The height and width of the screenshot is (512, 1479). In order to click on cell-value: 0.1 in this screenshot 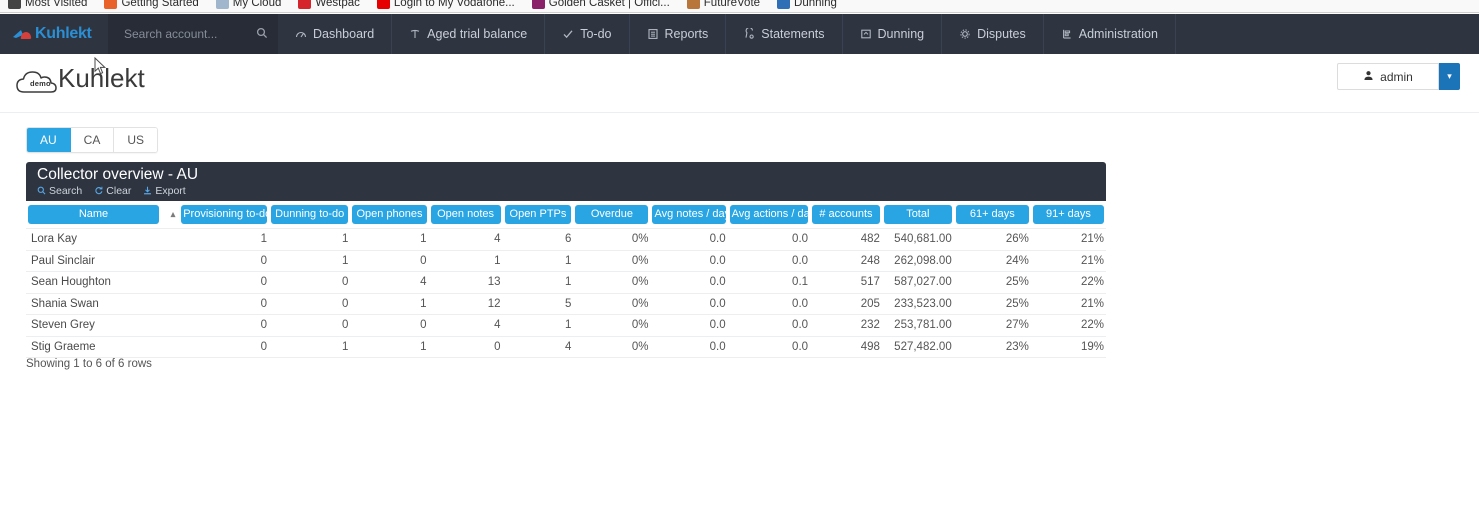, I will do `click(769, 282)`.